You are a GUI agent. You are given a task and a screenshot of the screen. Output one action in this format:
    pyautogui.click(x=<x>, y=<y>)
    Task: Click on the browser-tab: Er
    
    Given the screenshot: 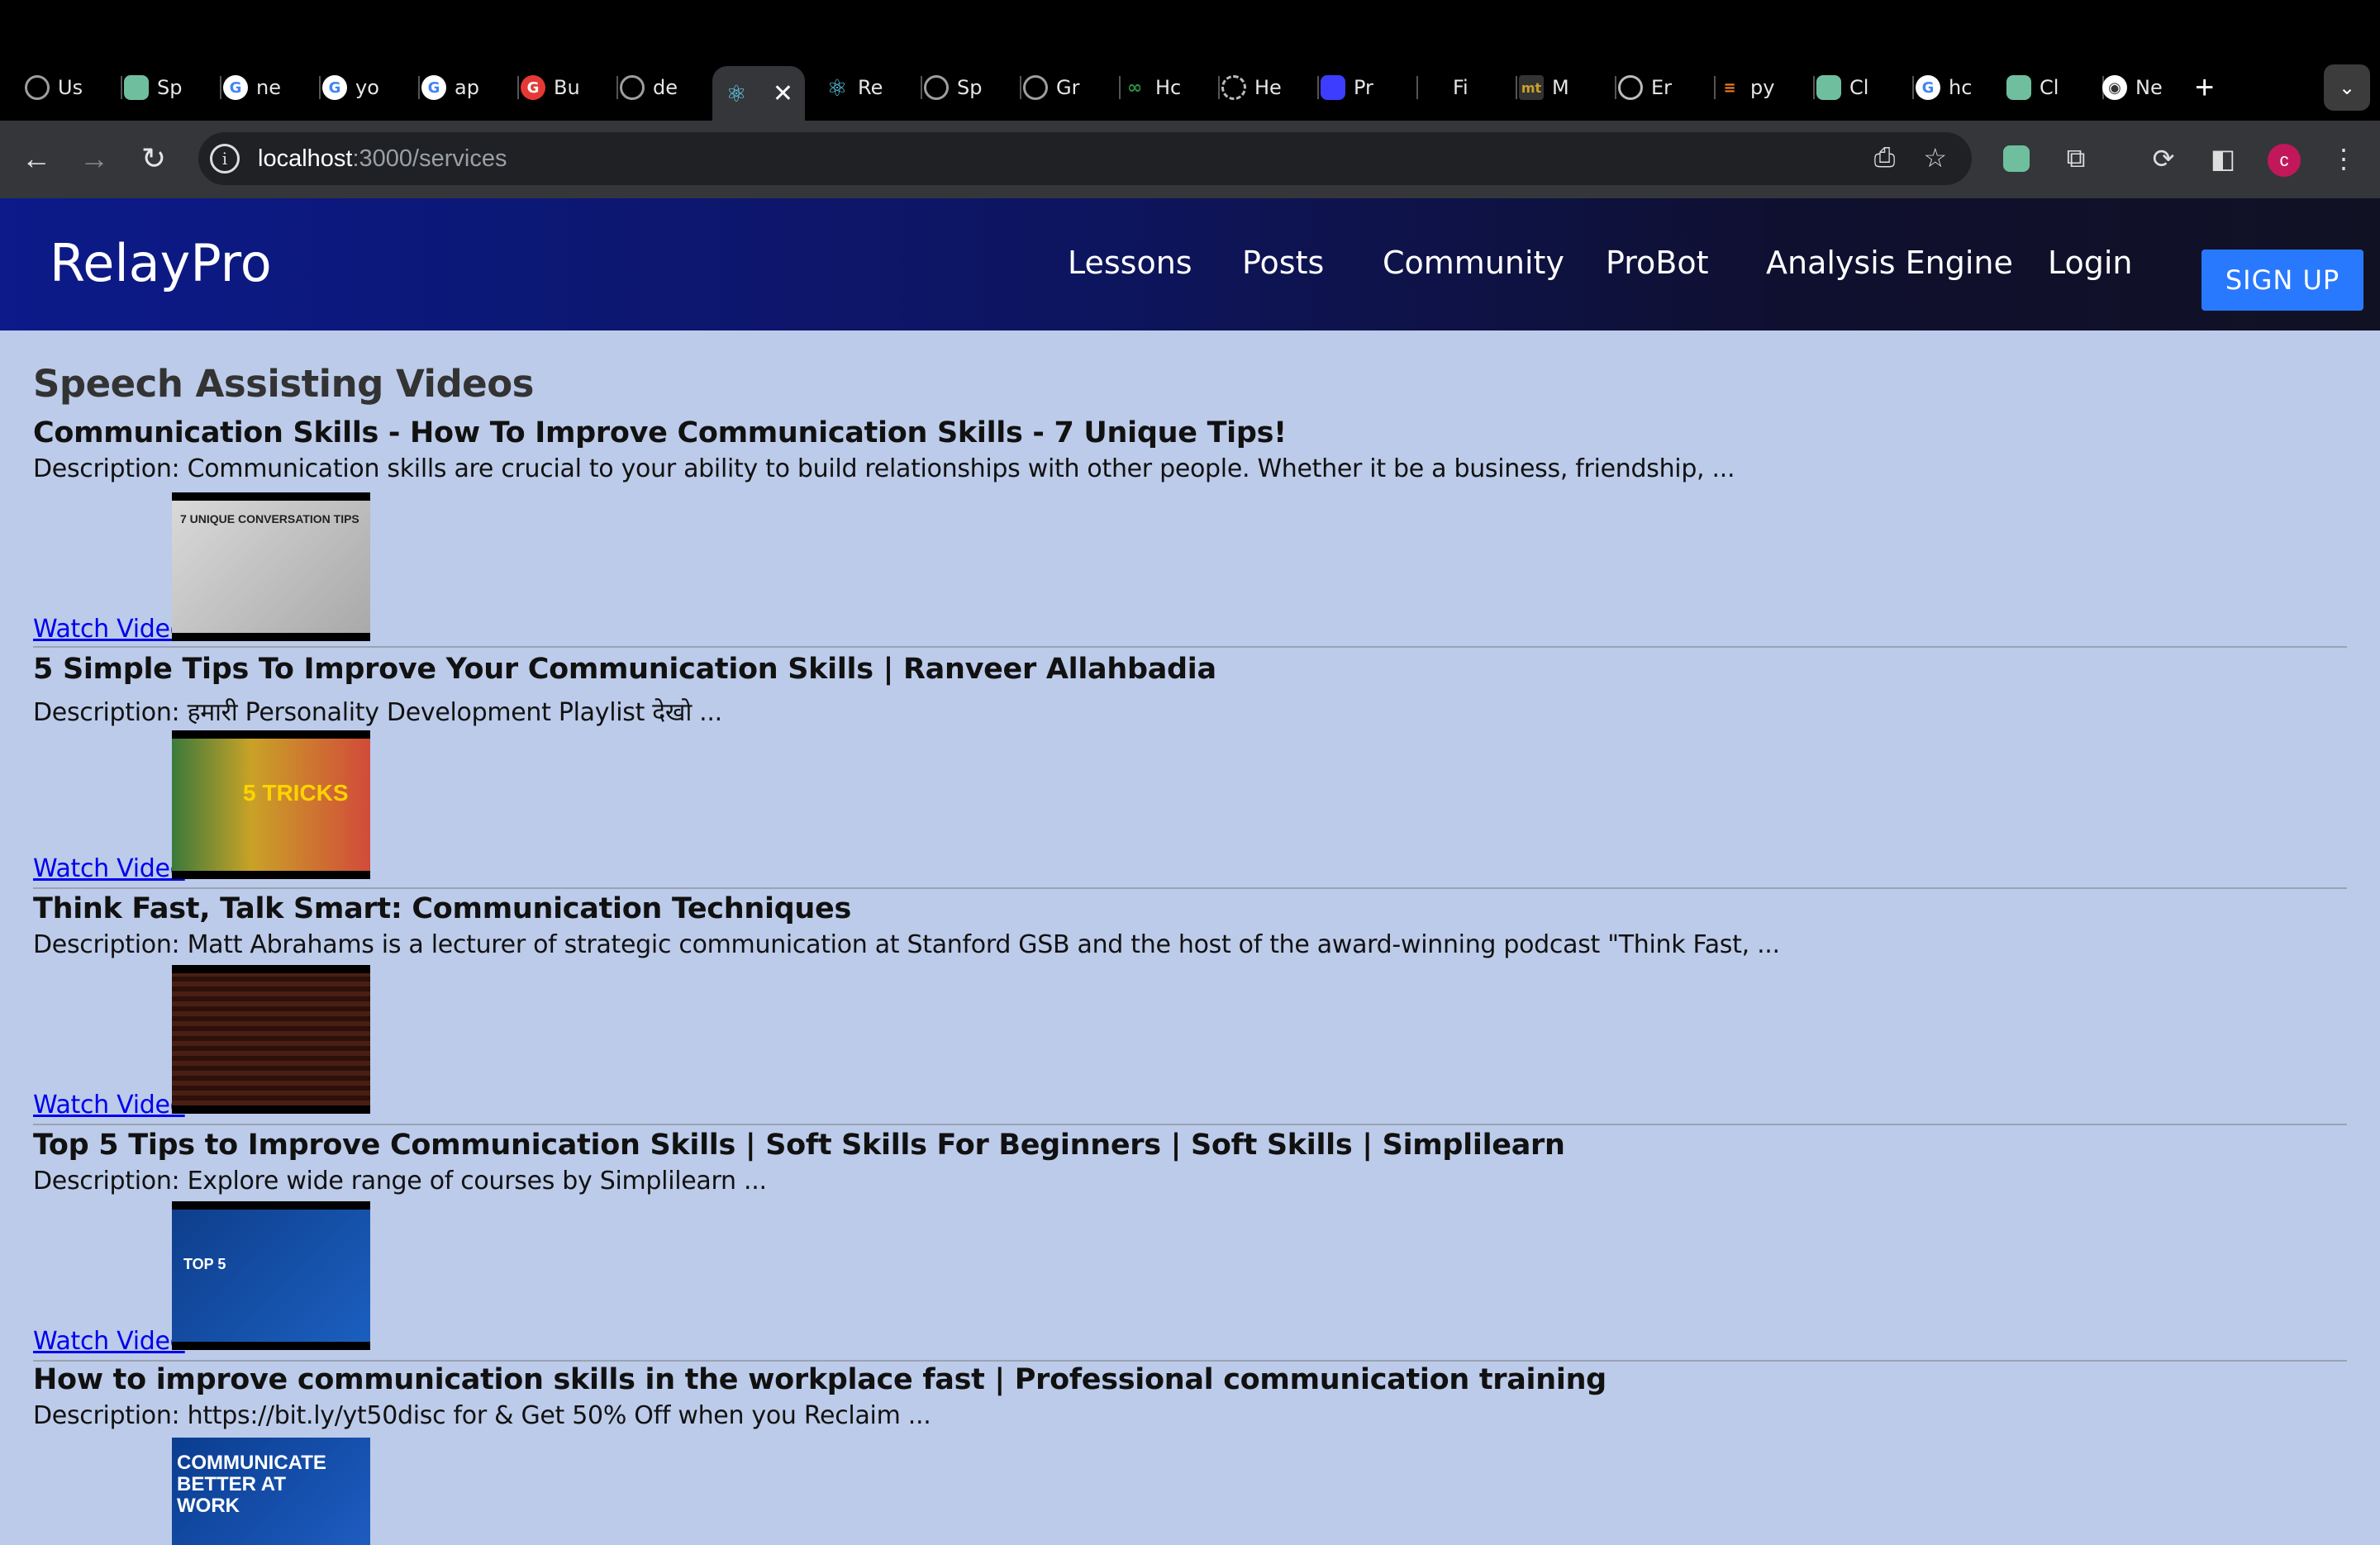 What is the action you would take?
    pyautogui.click(x=1667, y=87)
    